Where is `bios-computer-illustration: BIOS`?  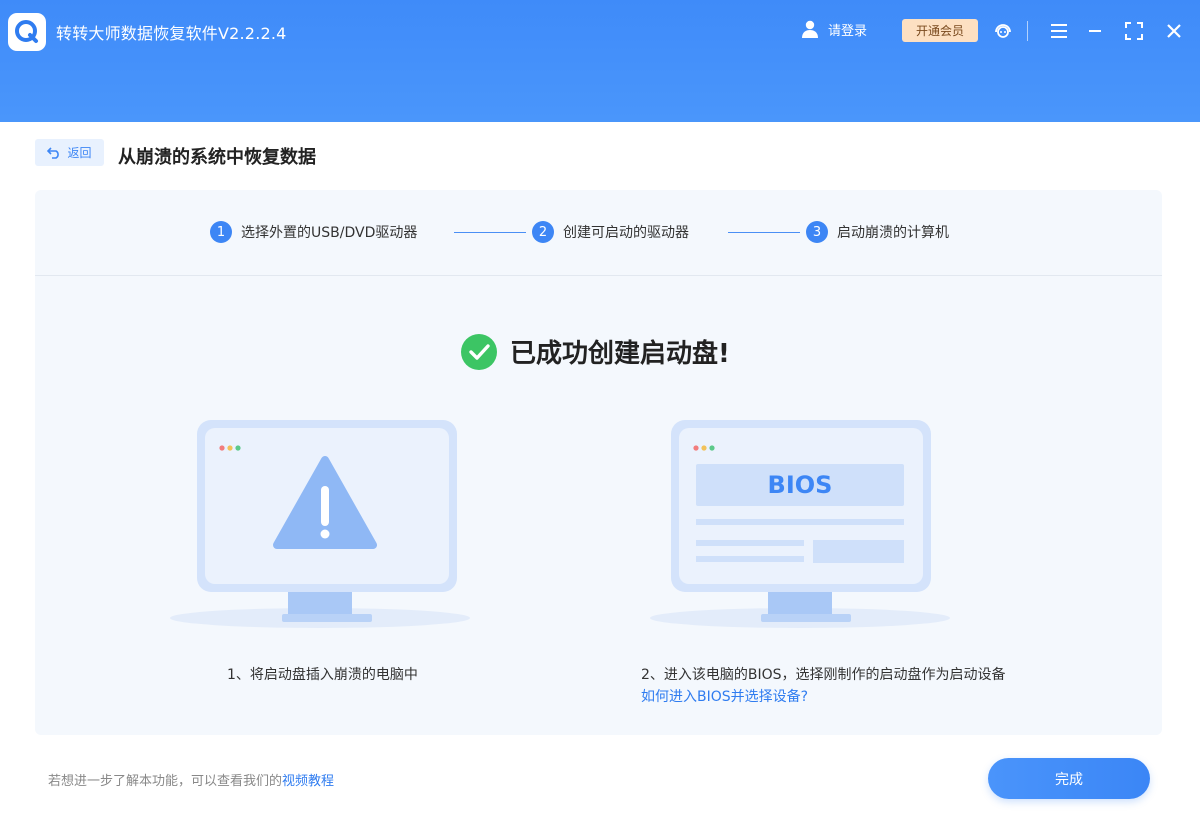 bios-computer-illustration: BIOS is located at coordinates (795, 527).